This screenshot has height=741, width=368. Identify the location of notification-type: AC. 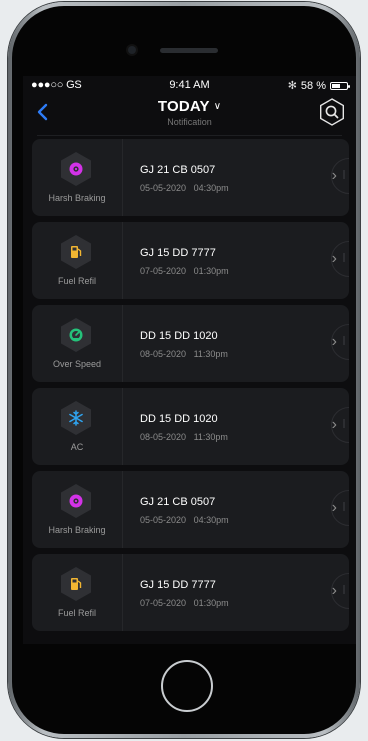
(77, 447).